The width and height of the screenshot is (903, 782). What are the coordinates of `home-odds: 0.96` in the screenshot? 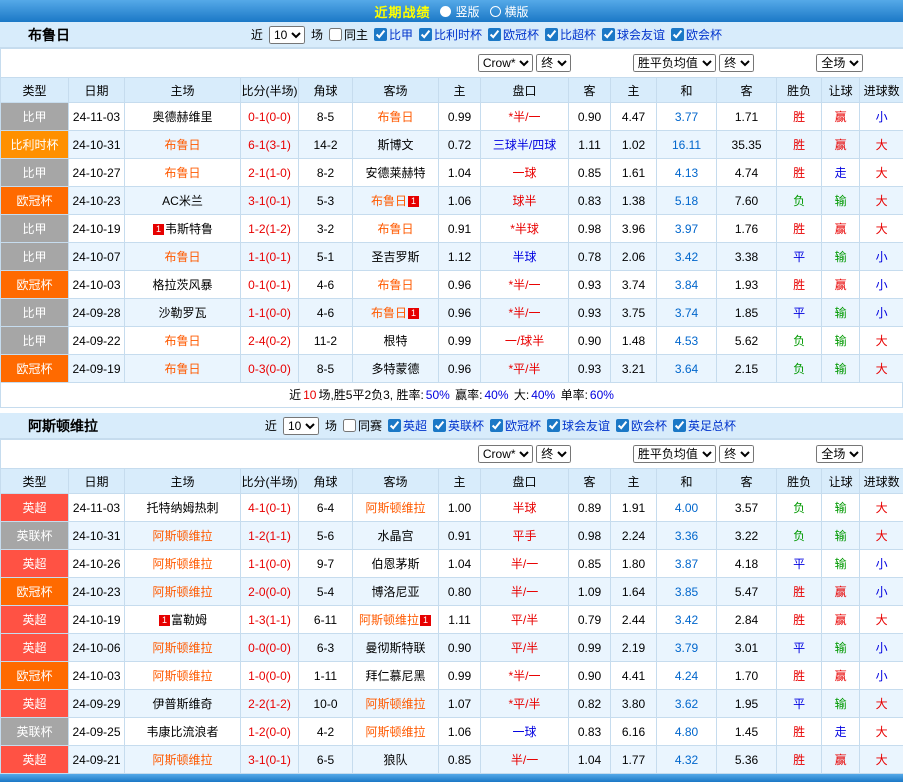 It's located at (460, 313).